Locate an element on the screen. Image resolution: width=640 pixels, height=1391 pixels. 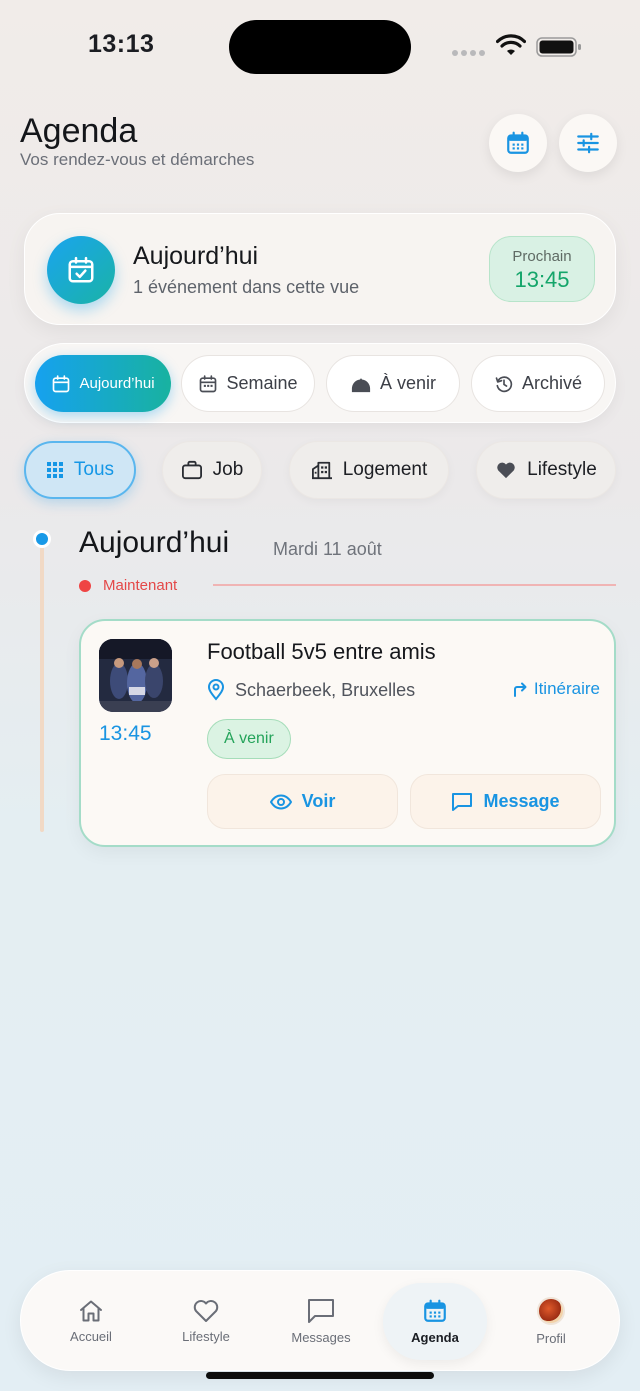
event-title: Football 5v5 entre amis is located at coordinates (321, 651).